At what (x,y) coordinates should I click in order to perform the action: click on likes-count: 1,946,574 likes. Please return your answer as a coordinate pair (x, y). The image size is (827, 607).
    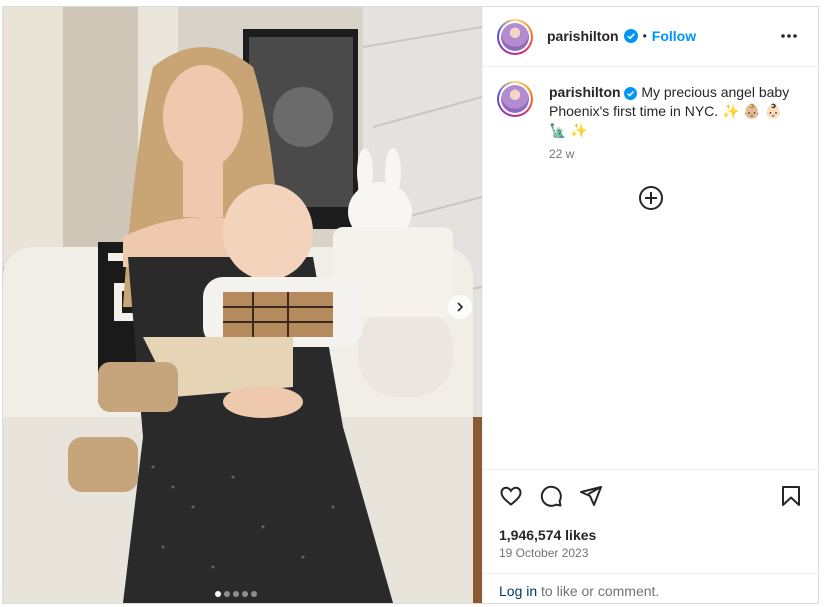
    Looking at the image, I should click on (547, 535).